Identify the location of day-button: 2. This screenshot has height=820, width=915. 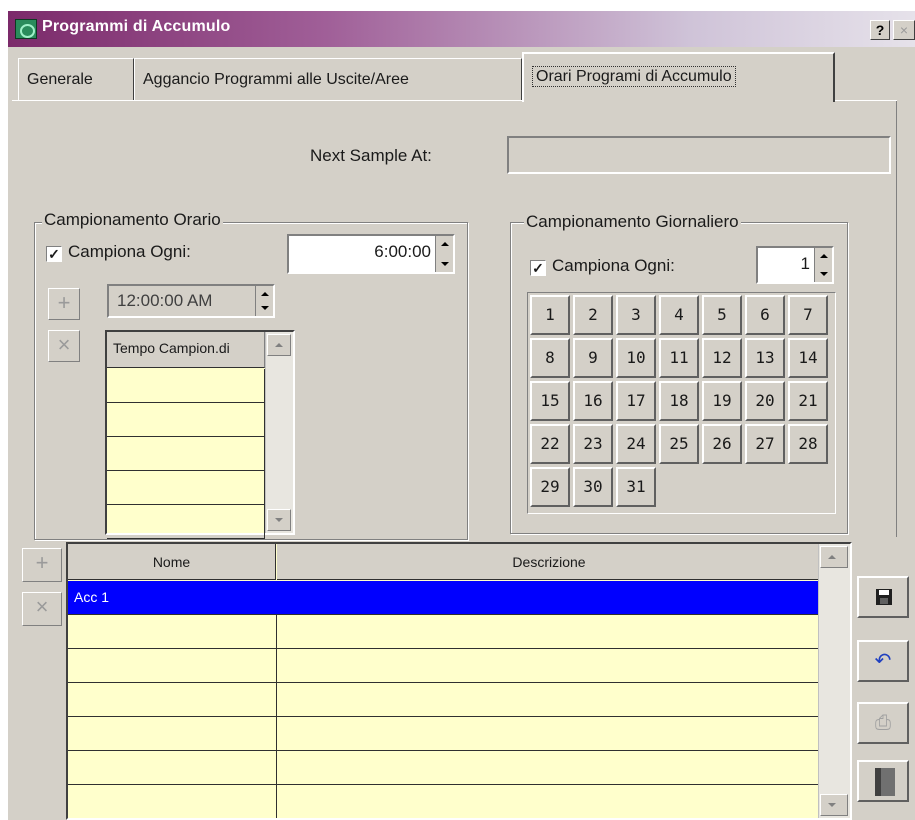
(593, 315).